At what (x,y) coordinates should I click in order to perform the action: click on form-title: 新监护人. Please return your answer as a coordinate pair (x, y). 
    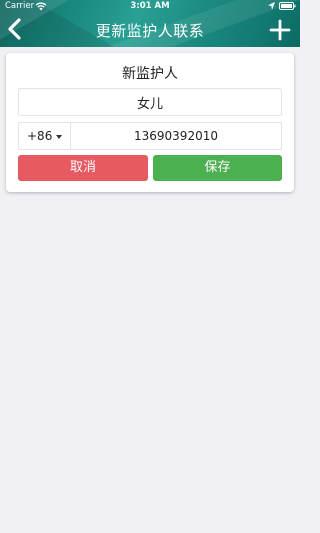
    Looking at the image, I should click on (150, 74).